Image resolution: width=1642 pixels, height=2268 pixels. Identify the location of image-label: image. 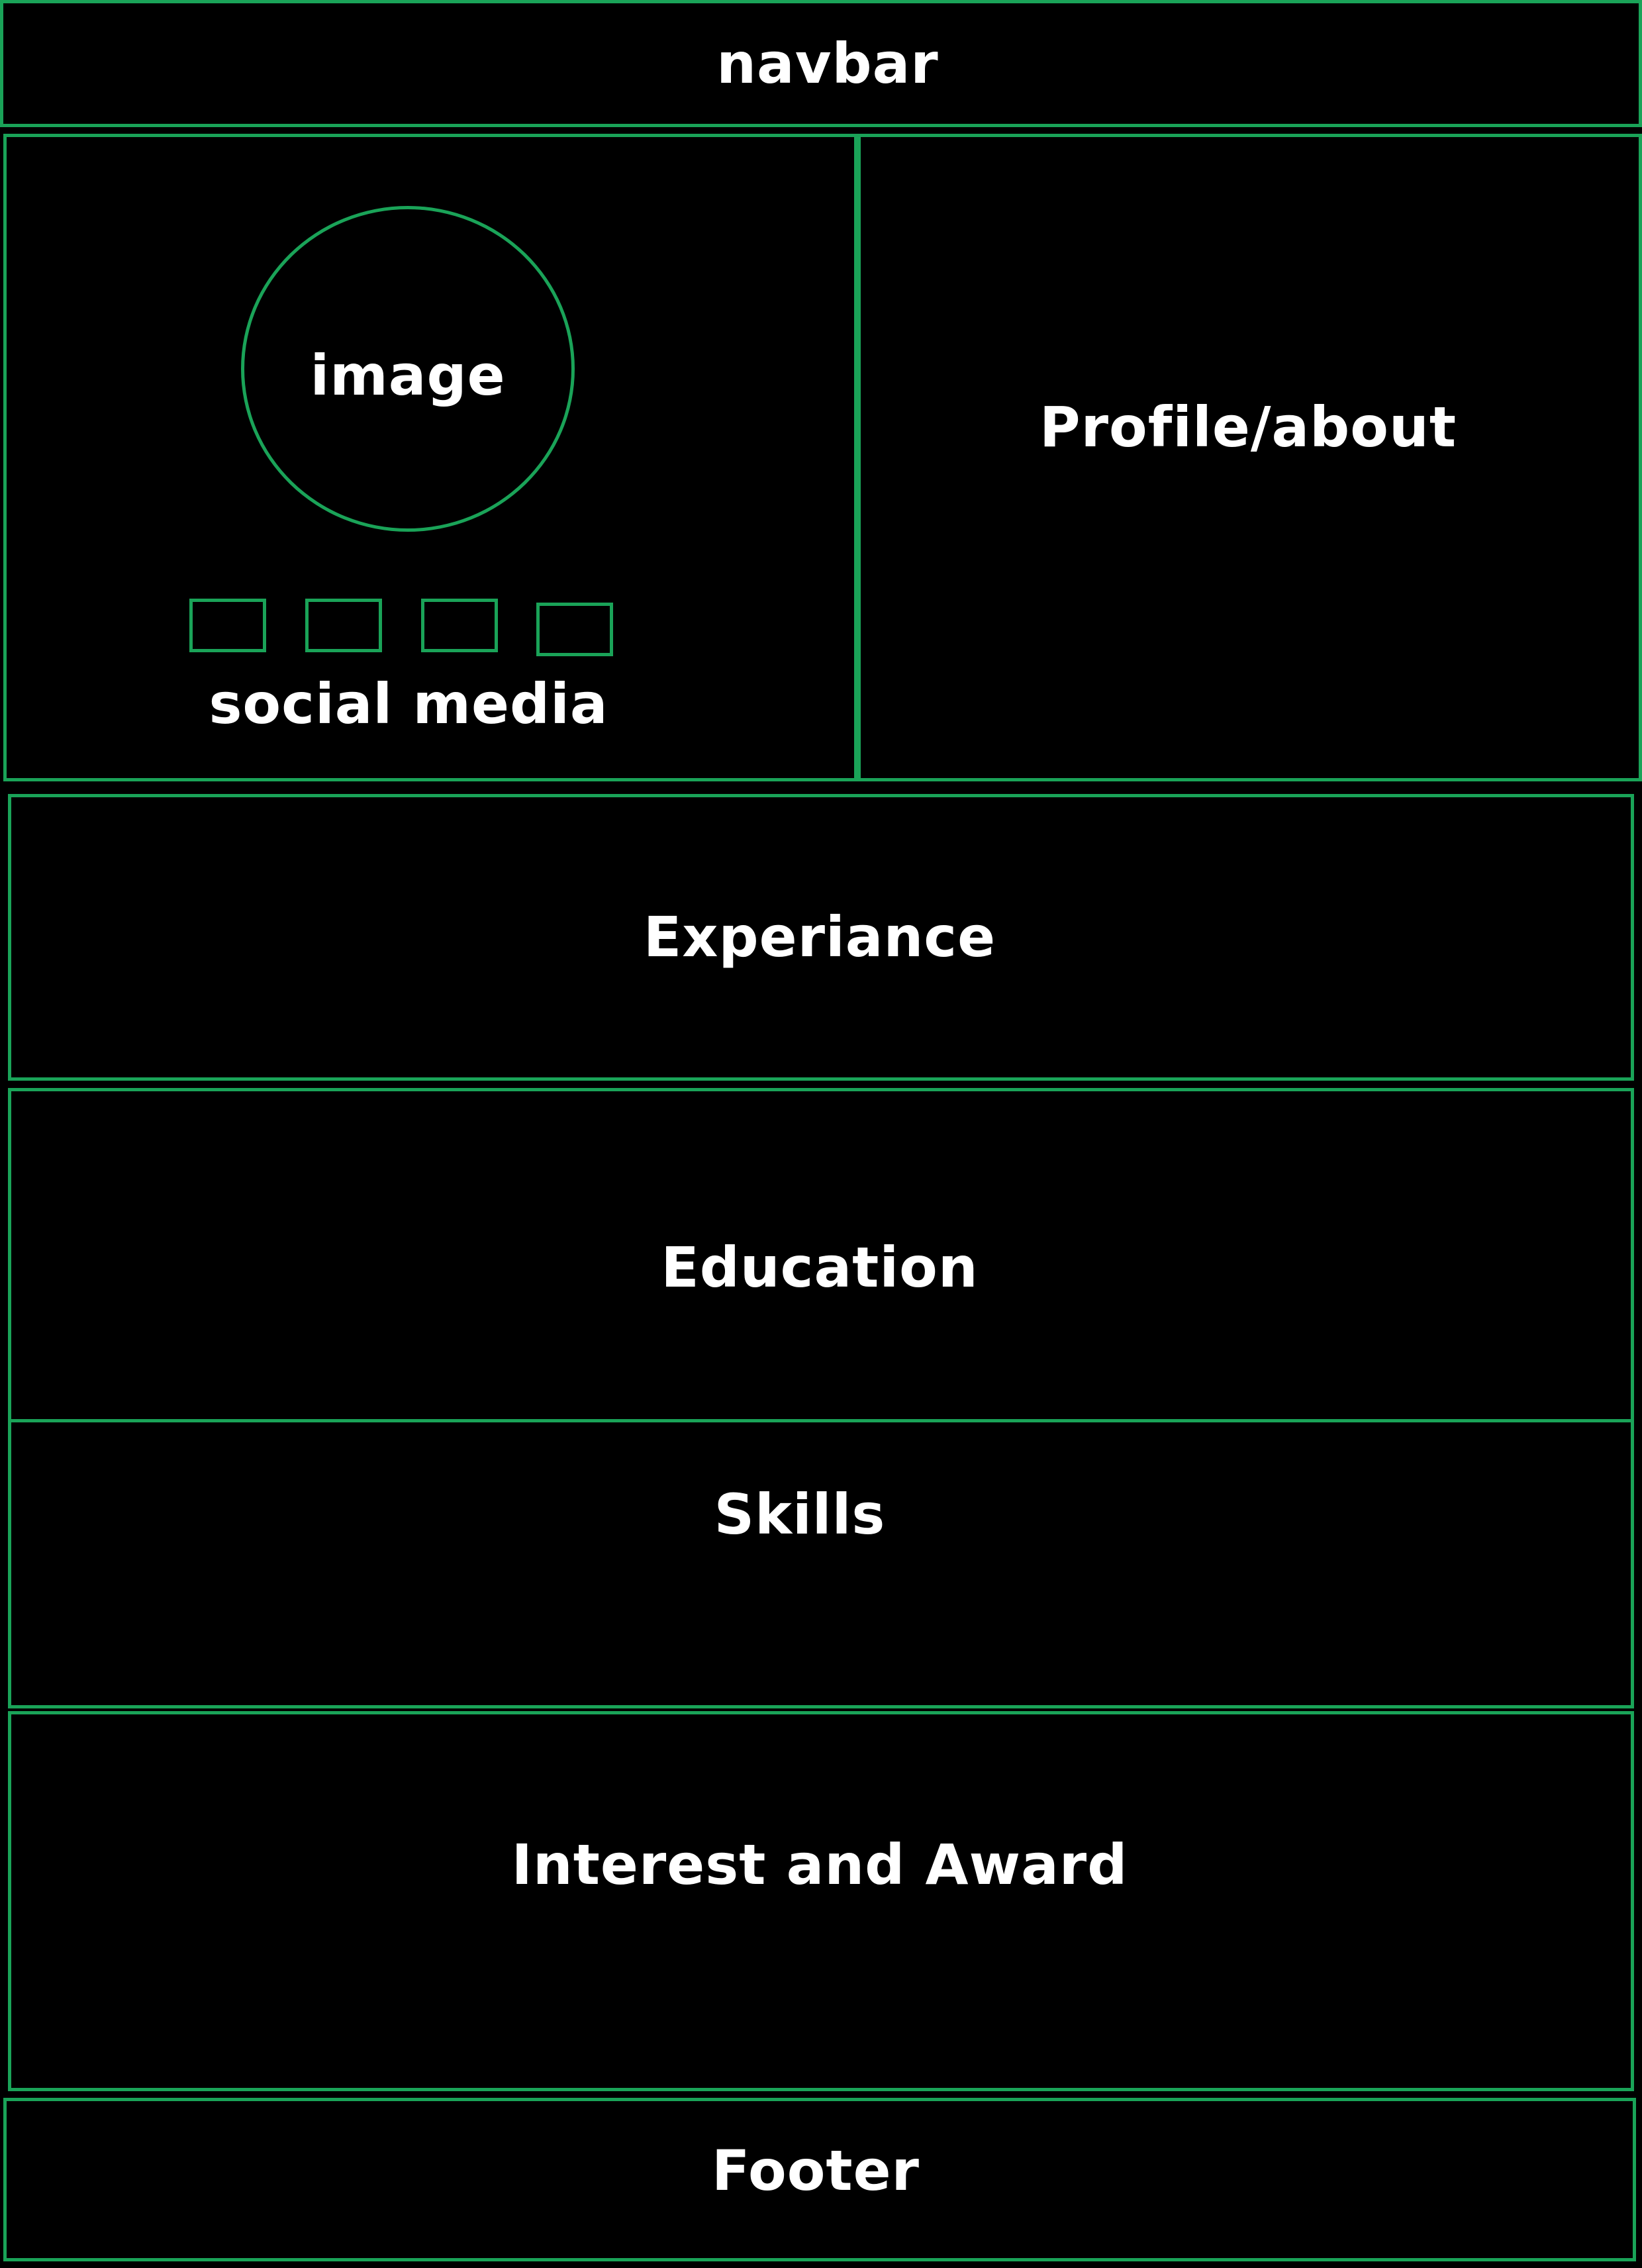
(408, 376).